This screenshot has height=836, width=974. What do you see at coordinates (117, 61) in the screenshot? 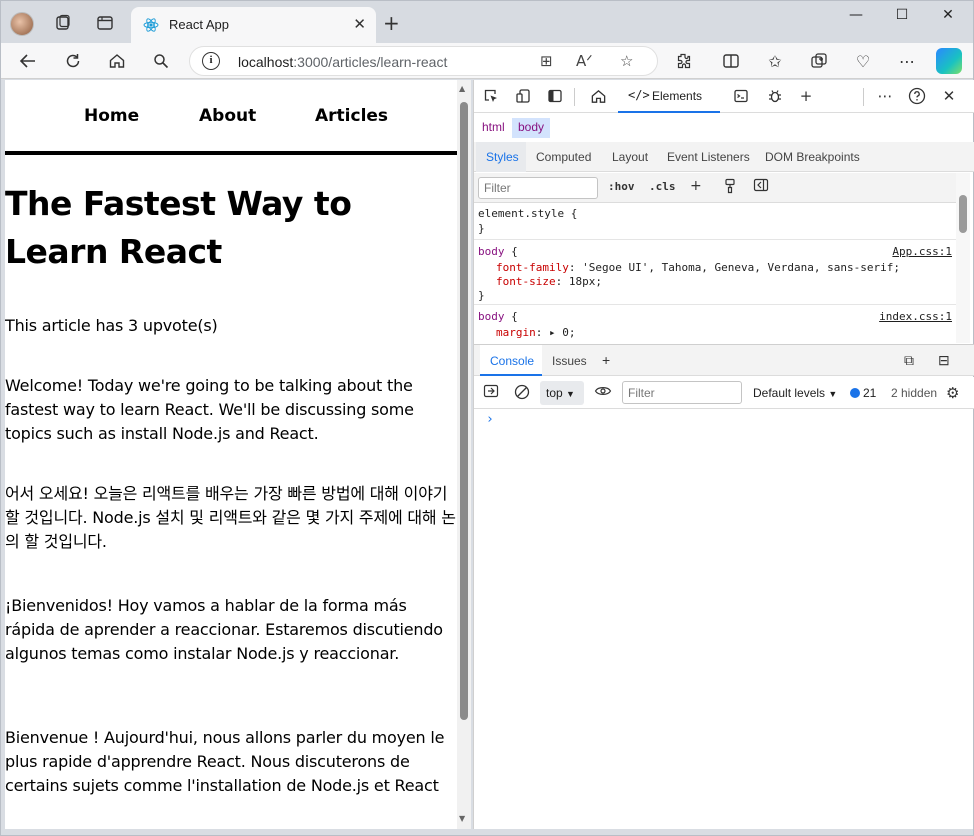
I see `home-icon` at bounding box center [117, 61].